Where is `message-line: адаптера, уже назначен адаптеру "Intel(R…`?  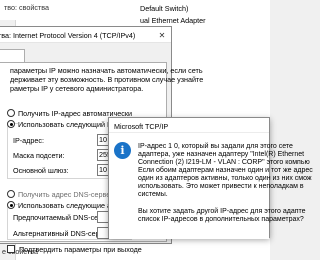
message-line: адаптера, уже назначен адаптеру "Intel(R… is located at coordinates (221, 154).